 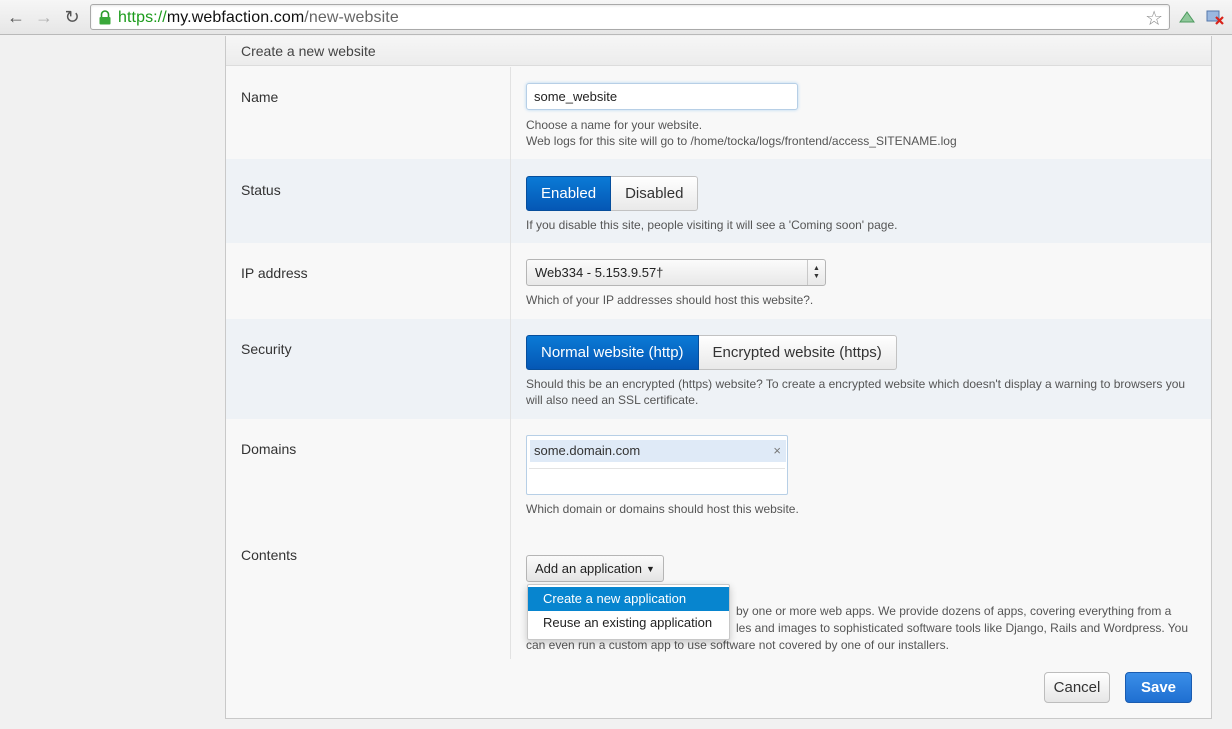 What do you see at coordinates (657, 480) in the screenshot?
I see `domain-entry-field` at bounding box center [657, 480].